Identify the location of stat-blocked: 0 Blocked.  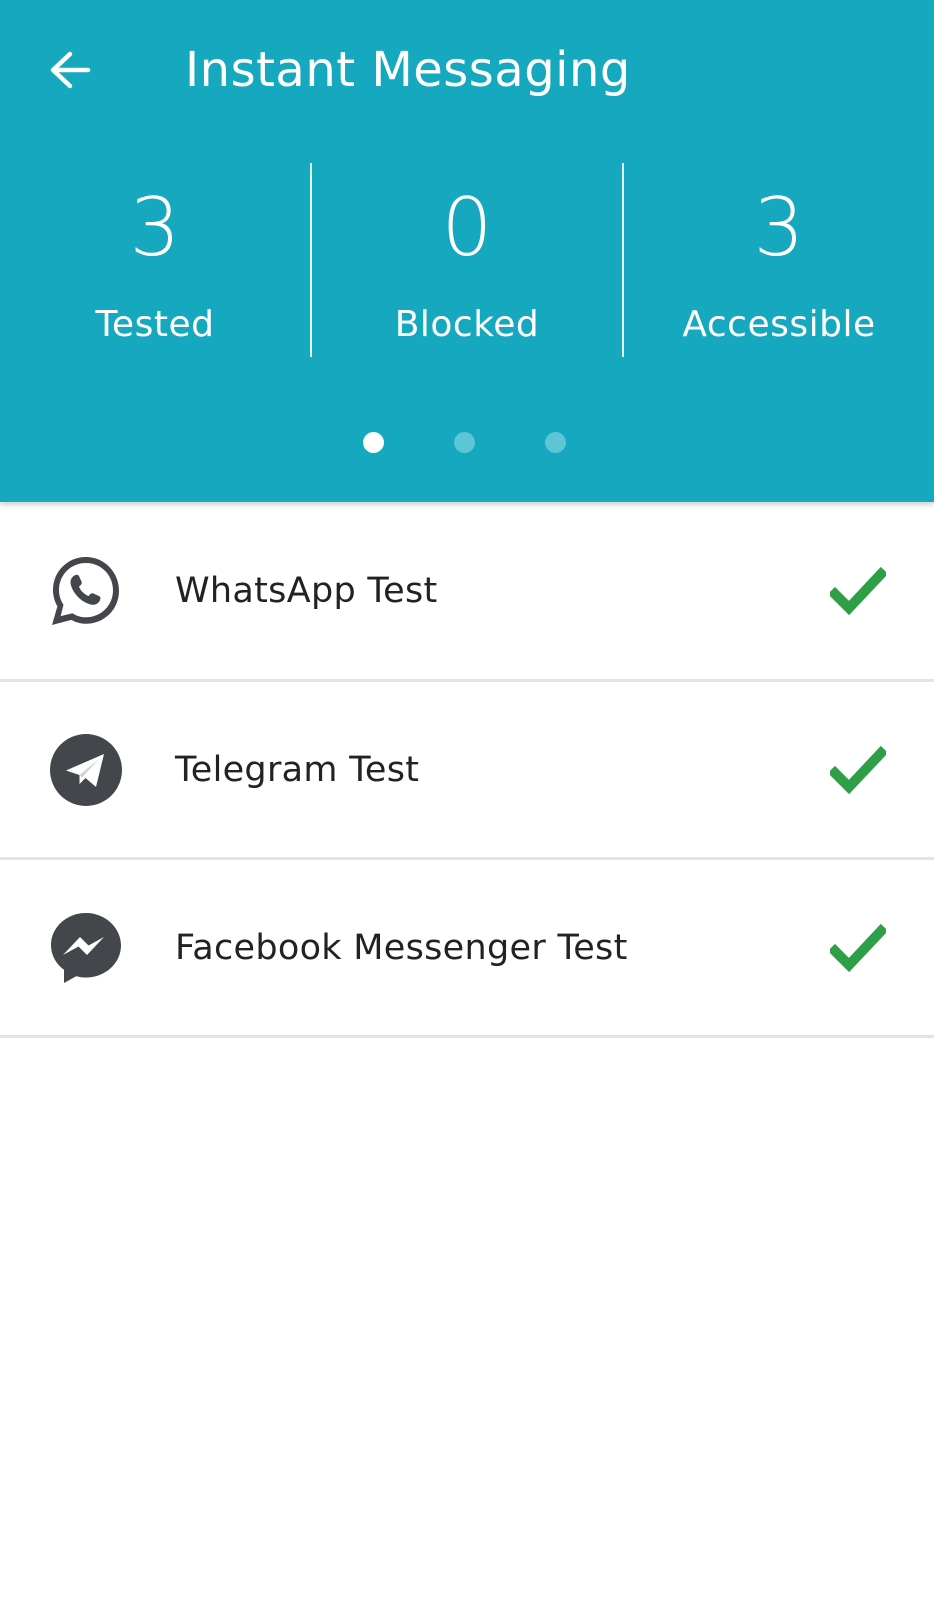
(466, 260).